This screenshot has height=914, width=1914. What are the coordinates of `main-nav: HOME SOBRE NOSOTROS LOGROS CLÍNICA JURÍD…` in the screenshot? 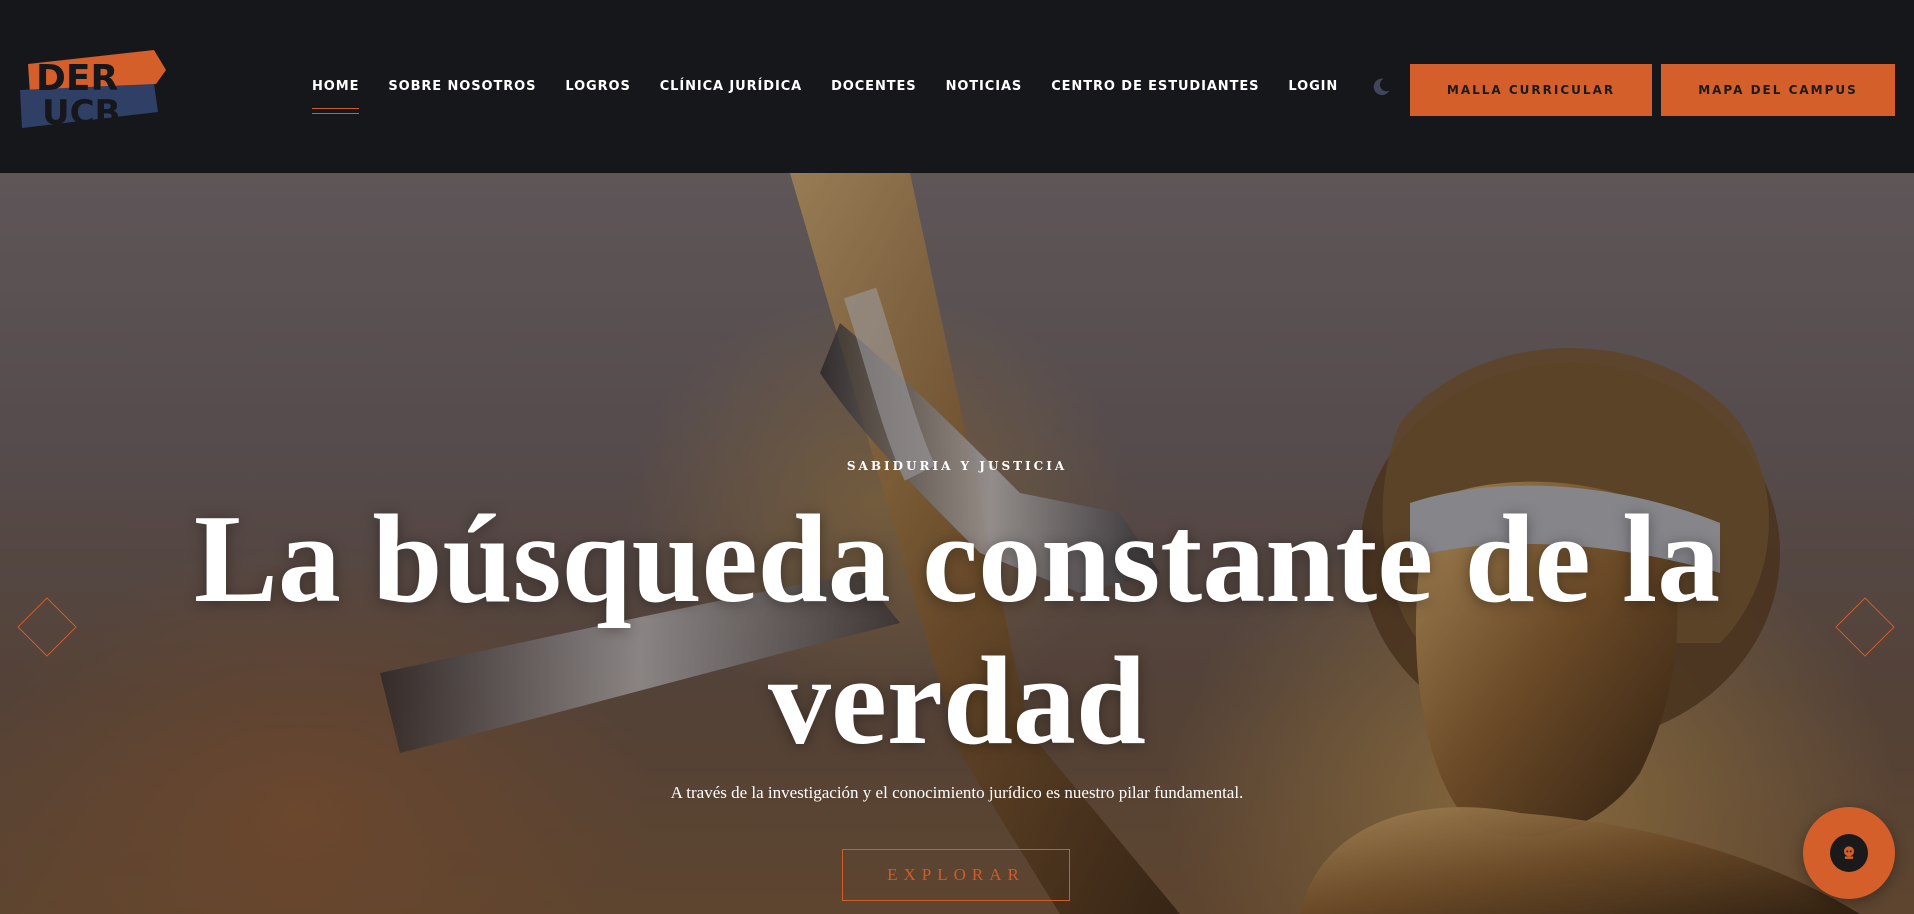 It's located at (852, 86).